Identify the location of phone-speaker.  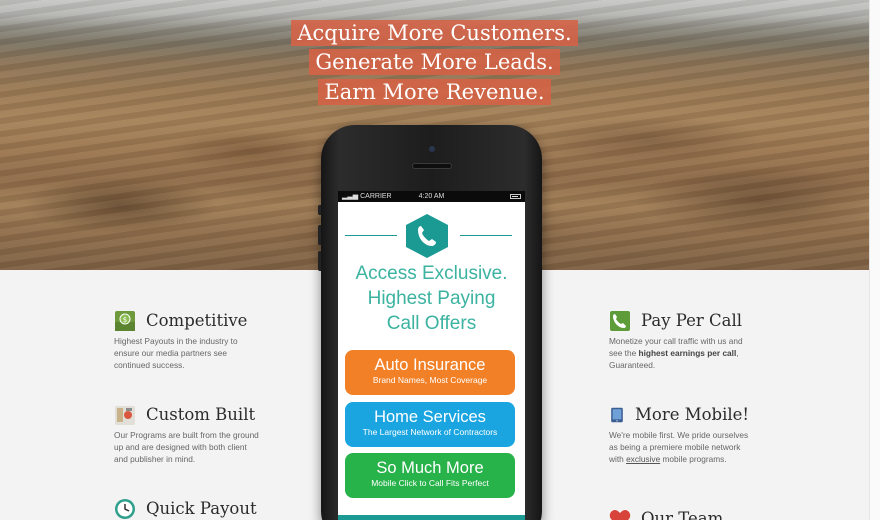
(432, 166).